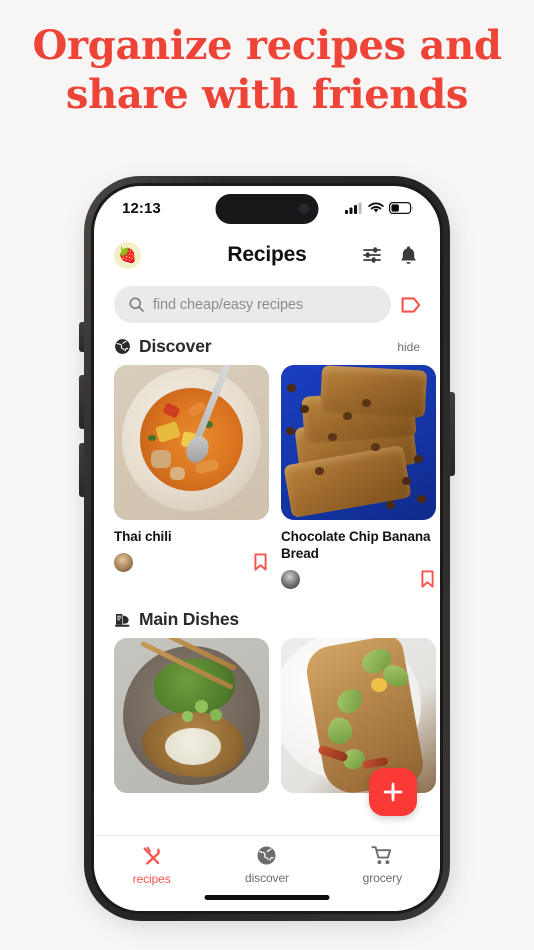 This screenshot has height=950, width=534. I want to click on page-title: Recipes, so click(267, 254).